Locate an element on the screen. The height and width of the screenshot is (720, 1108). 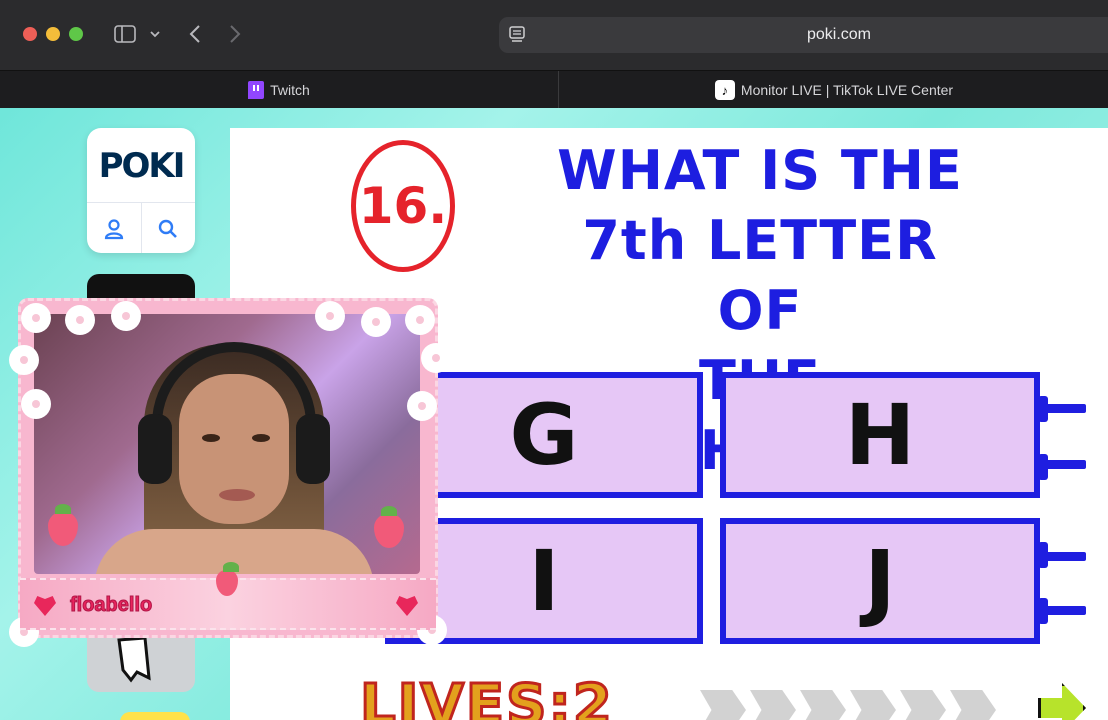
chevron-down-icon is located at coordinates (155, 34).